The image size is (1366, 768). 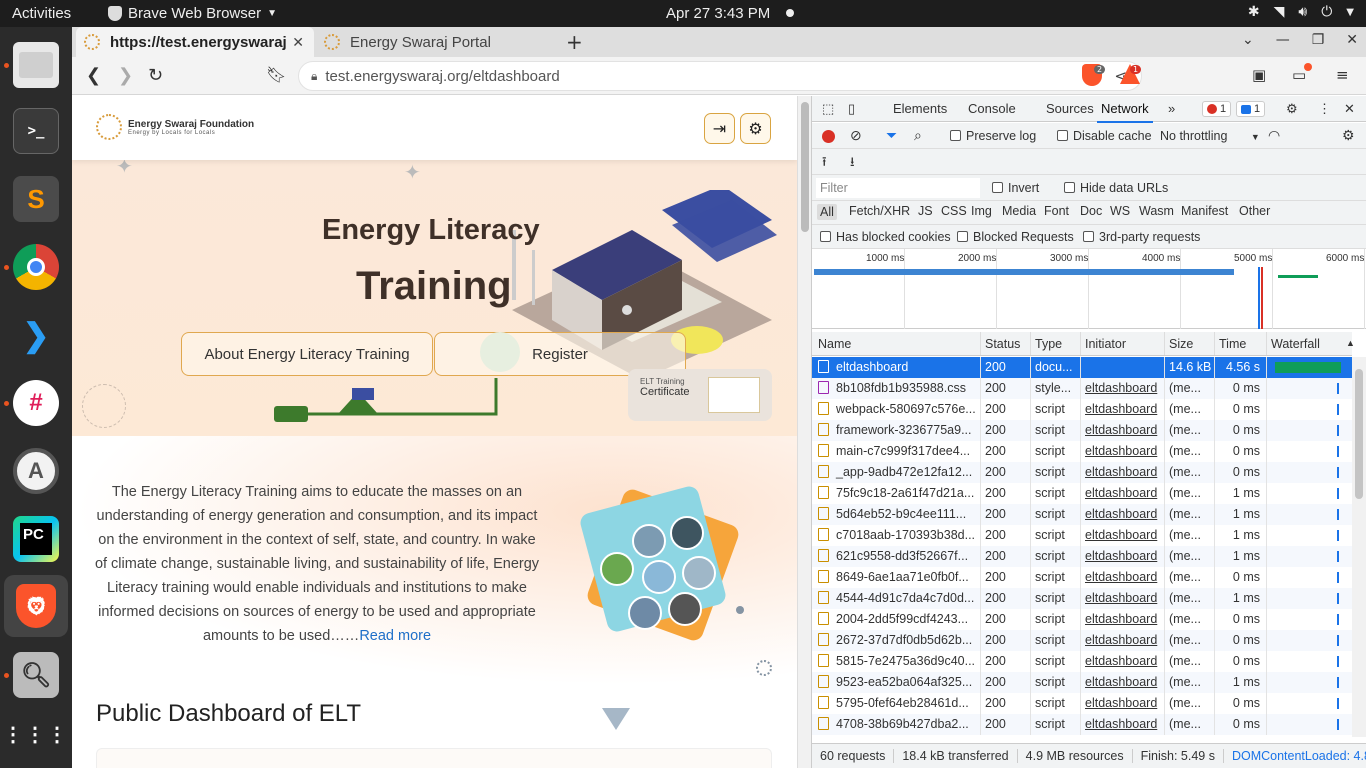 What do you see at coordinates (755, 128) in the screenshot?
I see `settings-button: ⚙` at bounding box center [755, 128].